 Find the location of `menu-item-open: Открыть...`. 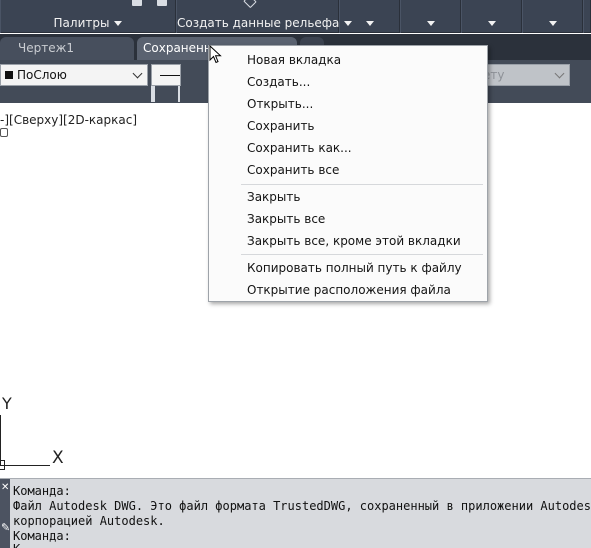

menu-item-open: Открыть... is located at coordinates (348, 105).